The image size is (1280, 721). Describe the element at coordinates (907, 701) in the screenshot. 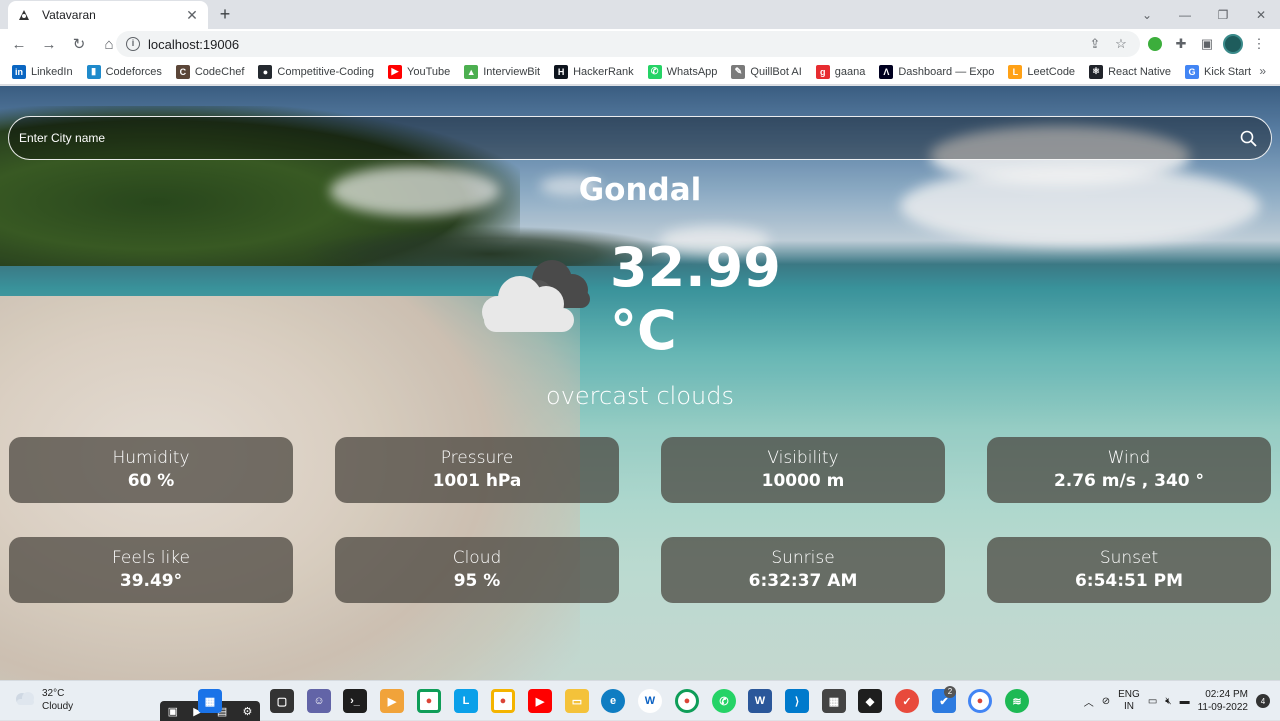

I see `todo-icon: ✓` at that location.